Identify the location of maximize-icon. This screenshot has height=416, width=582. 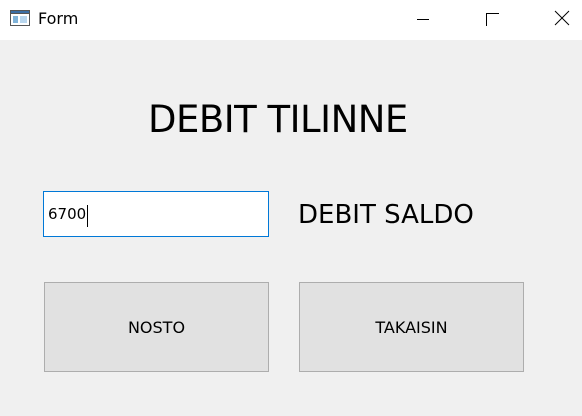
(492, 20).